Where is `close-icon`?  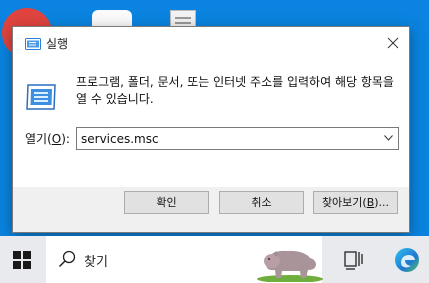
close-icon is located at coordinates (393, 43).